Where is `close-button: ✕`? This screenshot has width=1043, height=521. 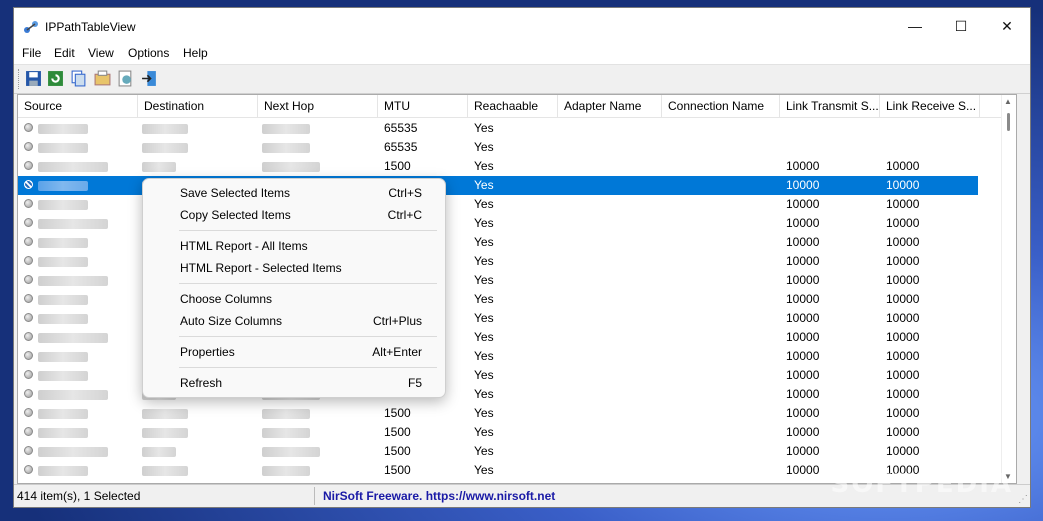 close-button: ✕ is located at coordinates (1007, 26).